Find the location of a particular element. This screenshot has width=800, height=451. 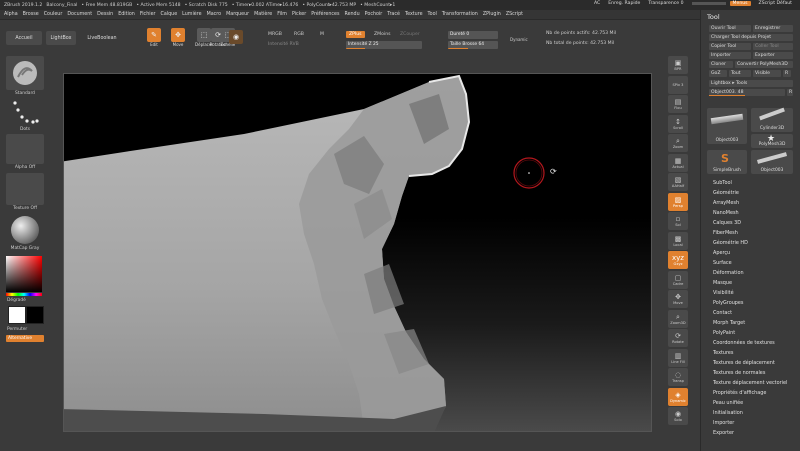

menu-zscript: ZScript is located at coordinates (514, 14).